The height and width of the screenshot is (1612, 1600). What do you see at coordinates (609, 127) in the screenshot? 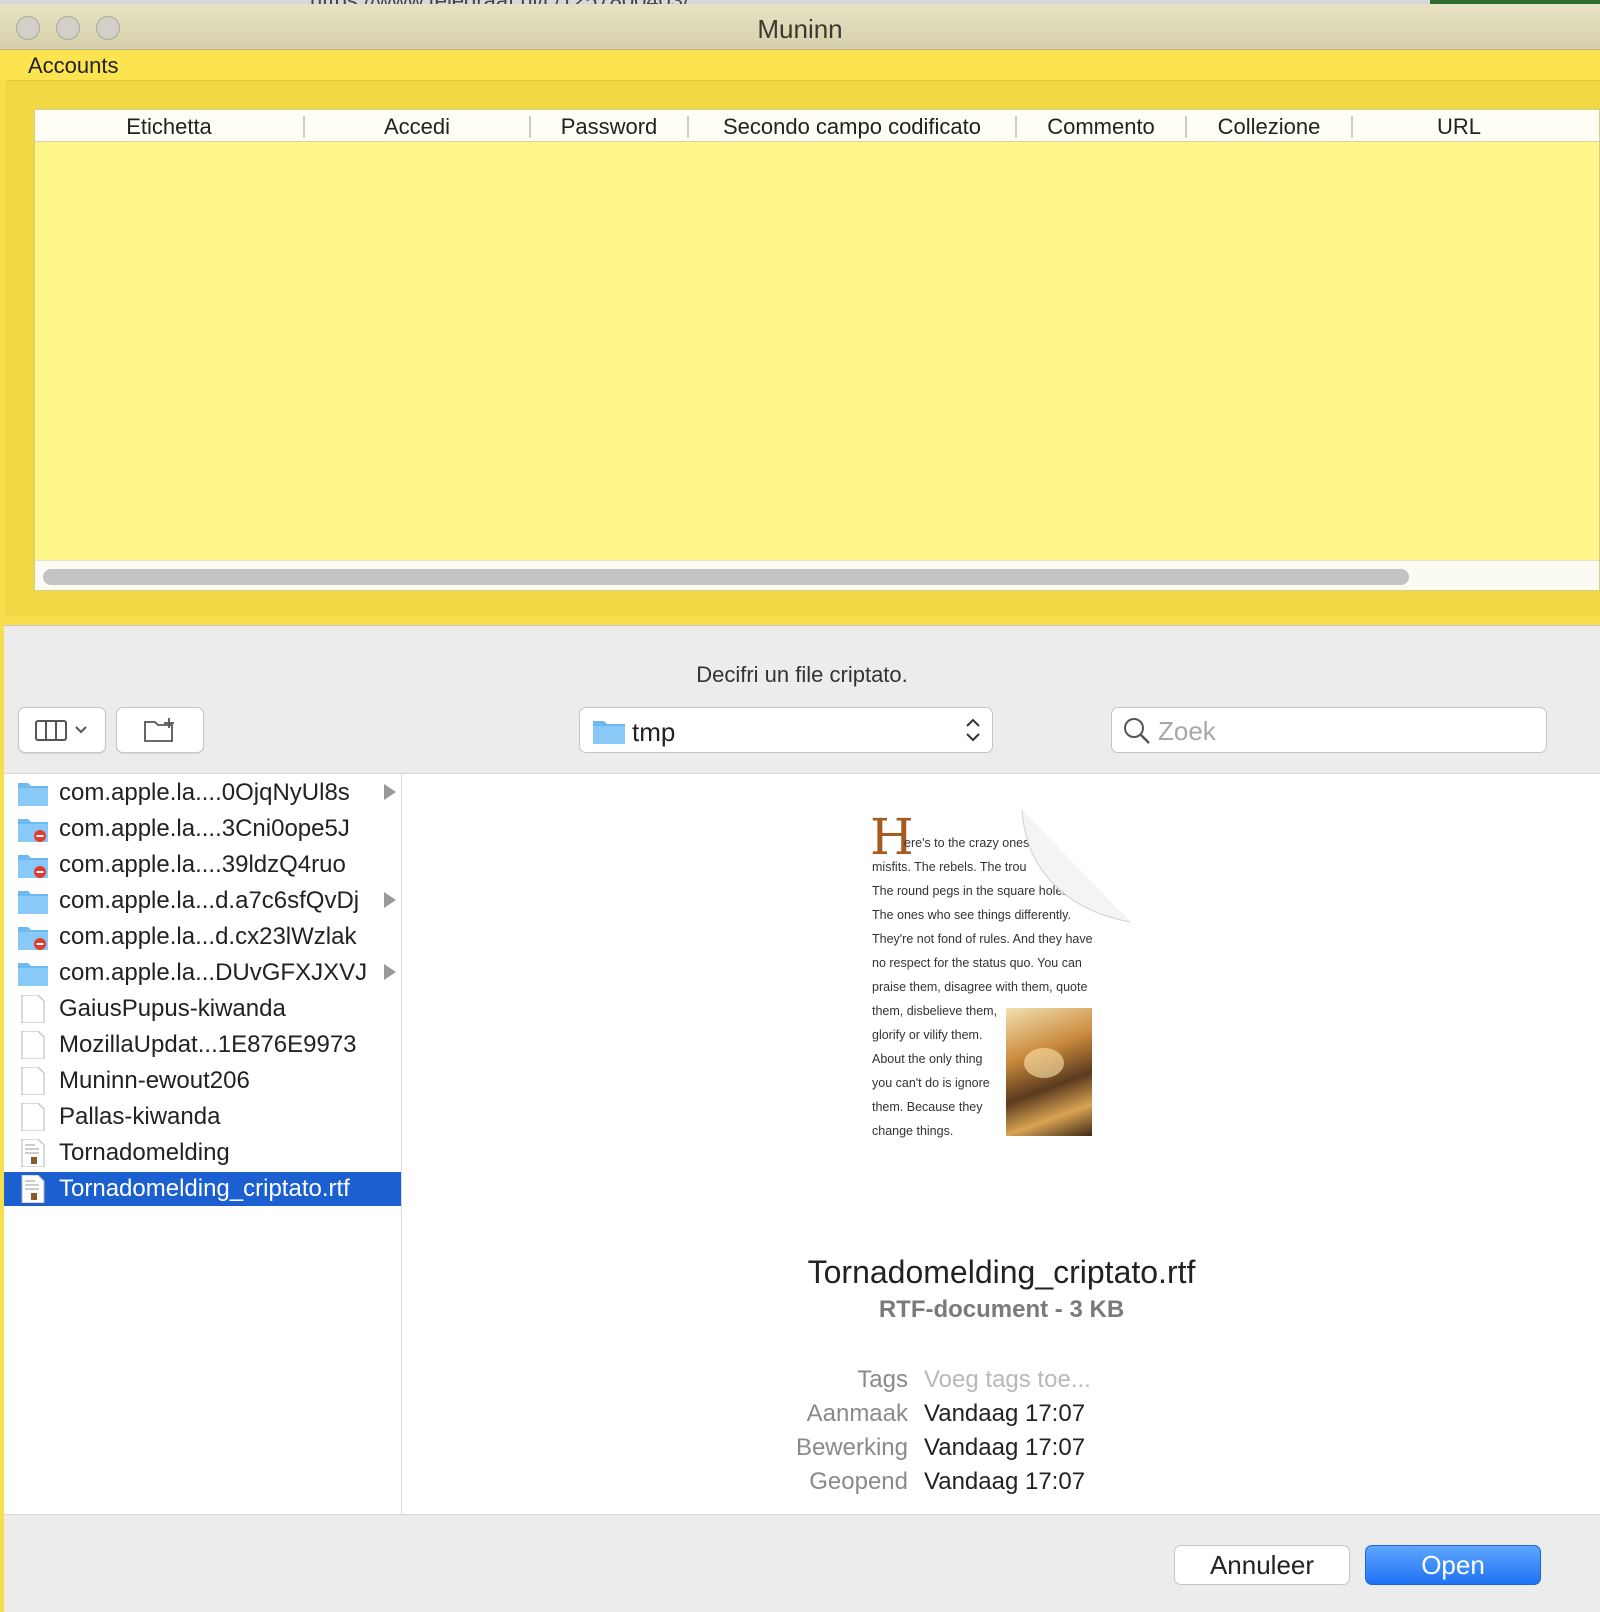
I see `column-header-password: Password` at bounding box center [609, 127].